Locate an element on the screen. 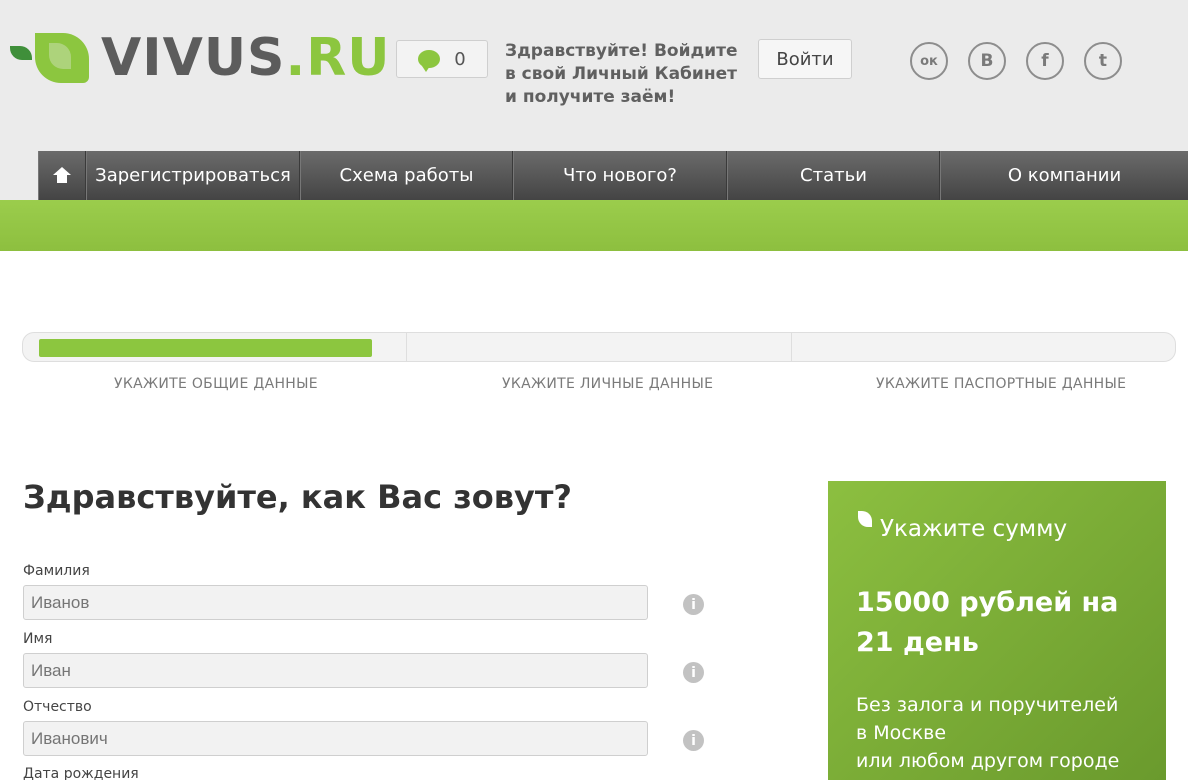 Image resolution: width=1188 pixels, height=780 pixels. patronymic-info-icon: i is located at coordinates (693, 740).